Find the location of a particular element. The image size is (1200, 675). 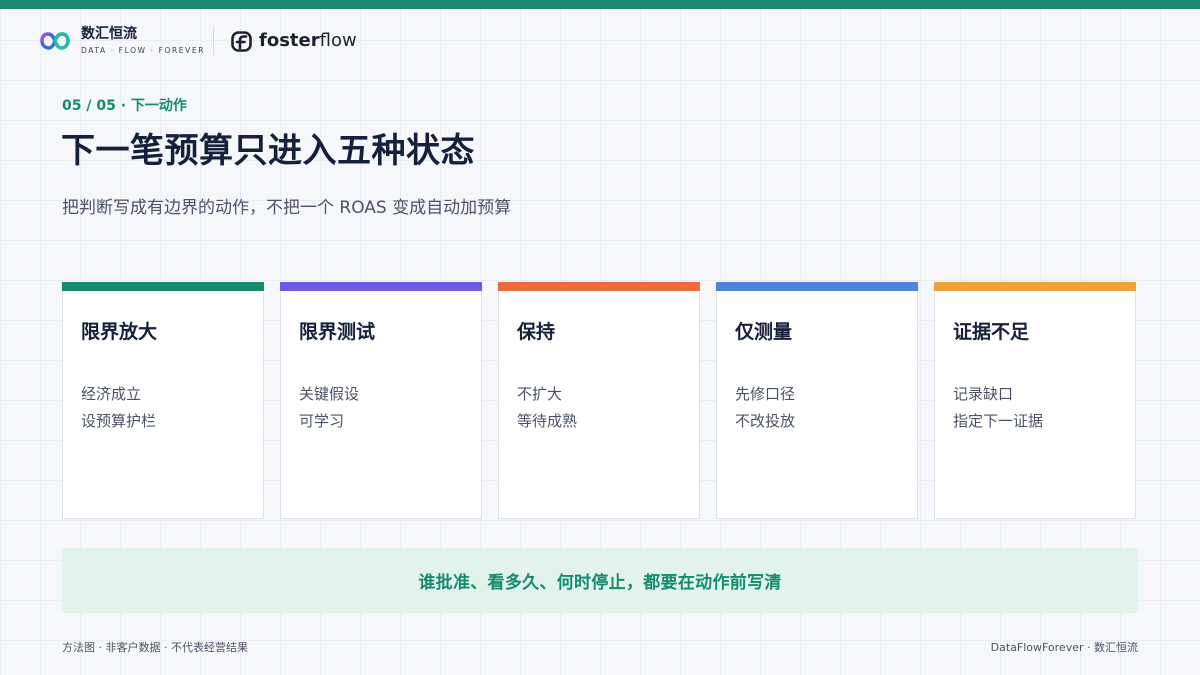

card-line: 不改投放 is located at coordinates (765, 421).